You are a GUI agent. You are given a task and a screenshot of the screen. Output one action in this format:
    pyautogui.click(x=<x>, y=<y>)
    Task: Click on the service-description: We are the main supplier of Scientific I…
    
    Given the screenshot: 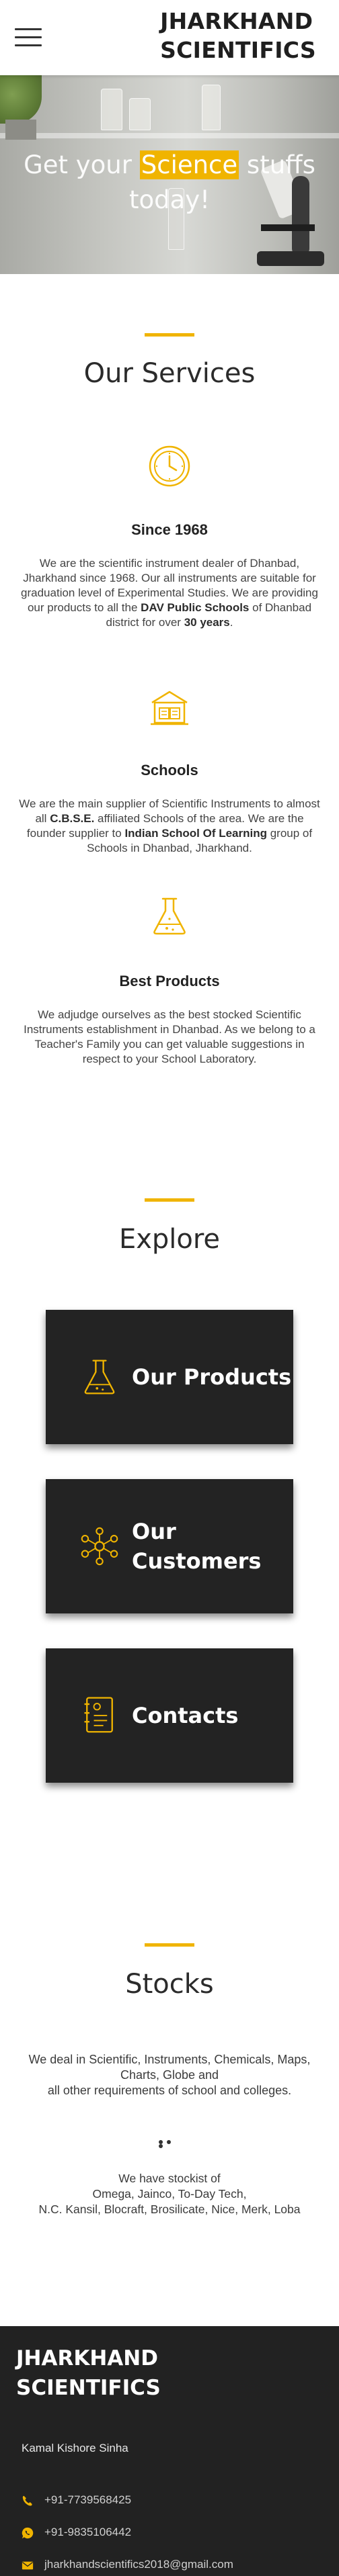 What is the action you would take?
    pyautogui.click(x=170, y=826)
    